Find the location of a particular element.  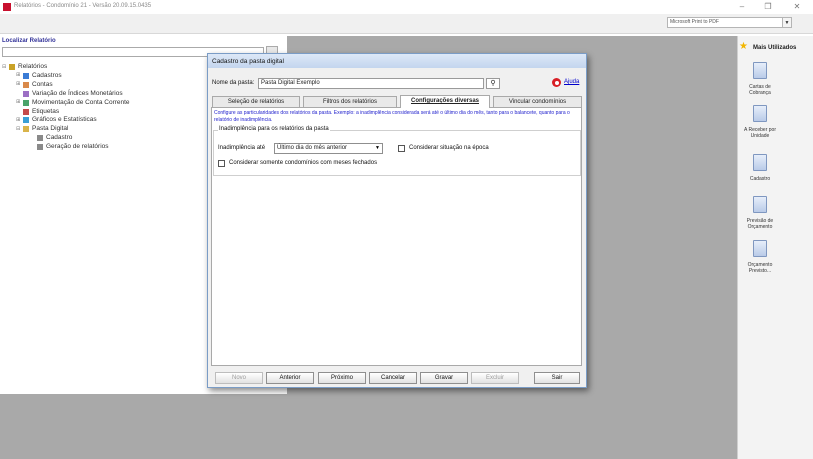

tree-item: Movimentação de Conta Corrente is located at coordinates (81, 102).